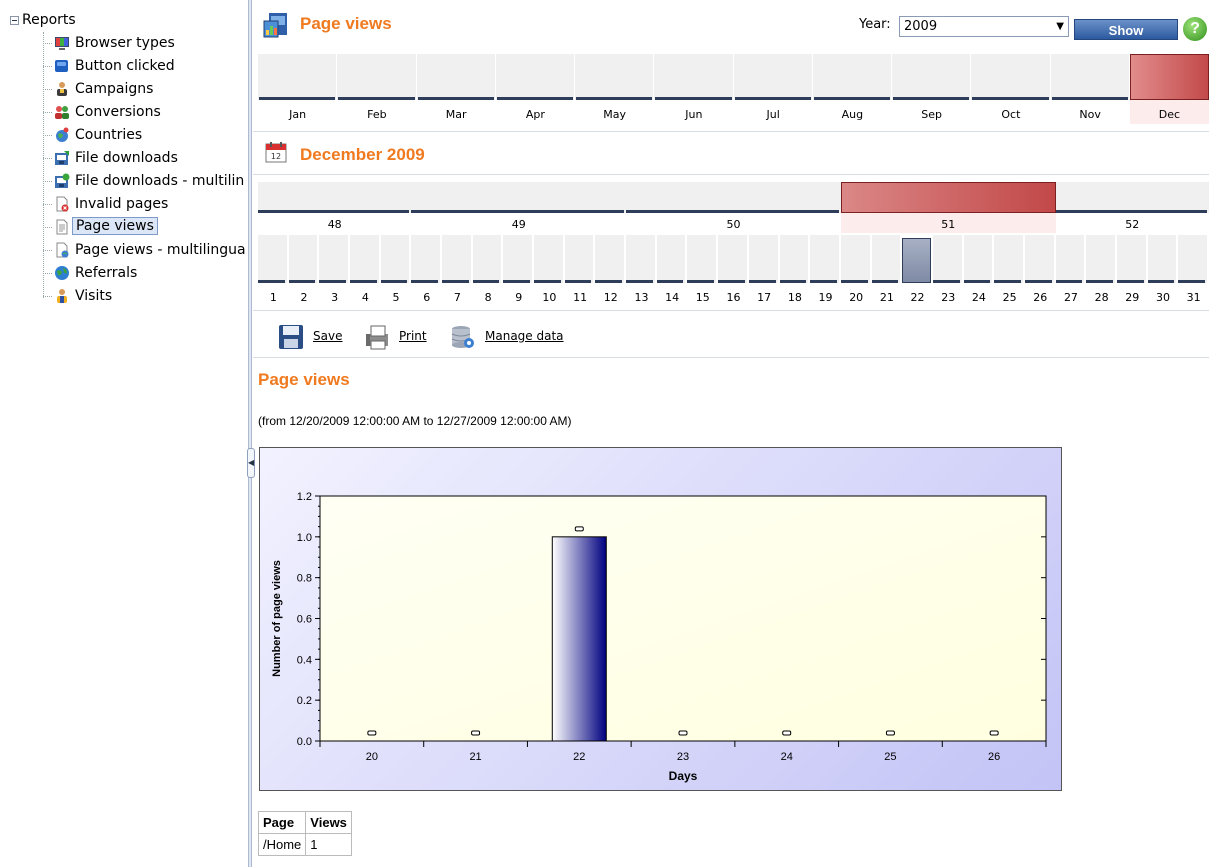 The height and width of the screenshot is (867, 1209). What do you see at coordinates (764, 297) in the screenshot?
I see `day-label: 17` at bounding box center [764, 297].